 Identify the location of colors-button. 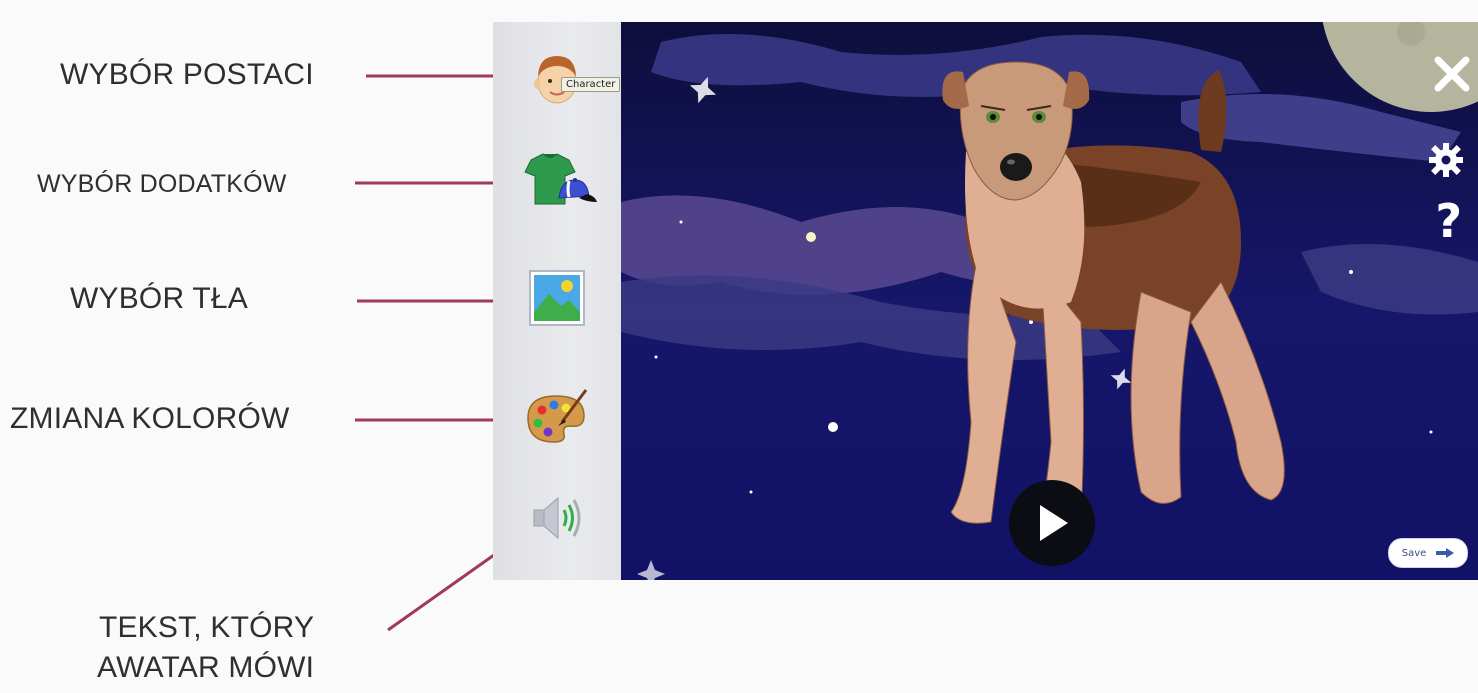
(557, 421).